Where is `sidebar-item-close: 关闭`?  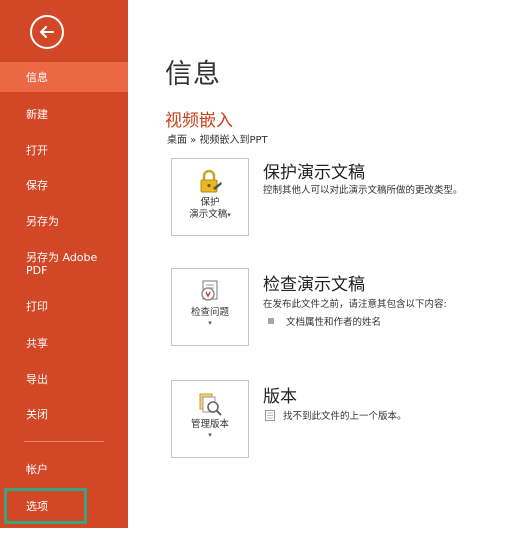
sidebar-item-close: 关闭 is located at coordinates (64, 414).